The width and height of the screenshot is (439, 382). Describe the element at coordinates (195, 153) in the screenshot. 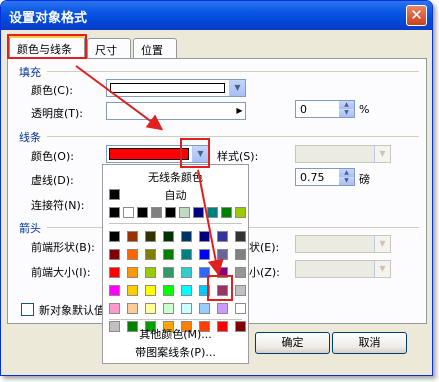

I see `dropdown-highlight-box` at that location.